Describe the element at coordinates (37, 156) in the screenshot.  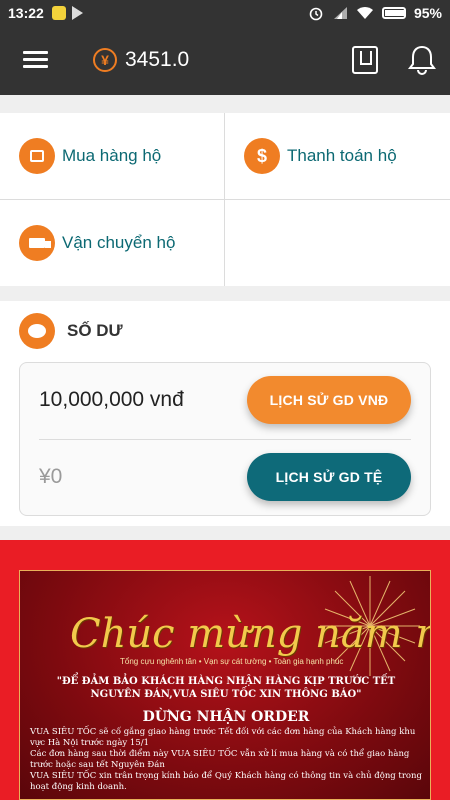
I see `store-icon` at that location.